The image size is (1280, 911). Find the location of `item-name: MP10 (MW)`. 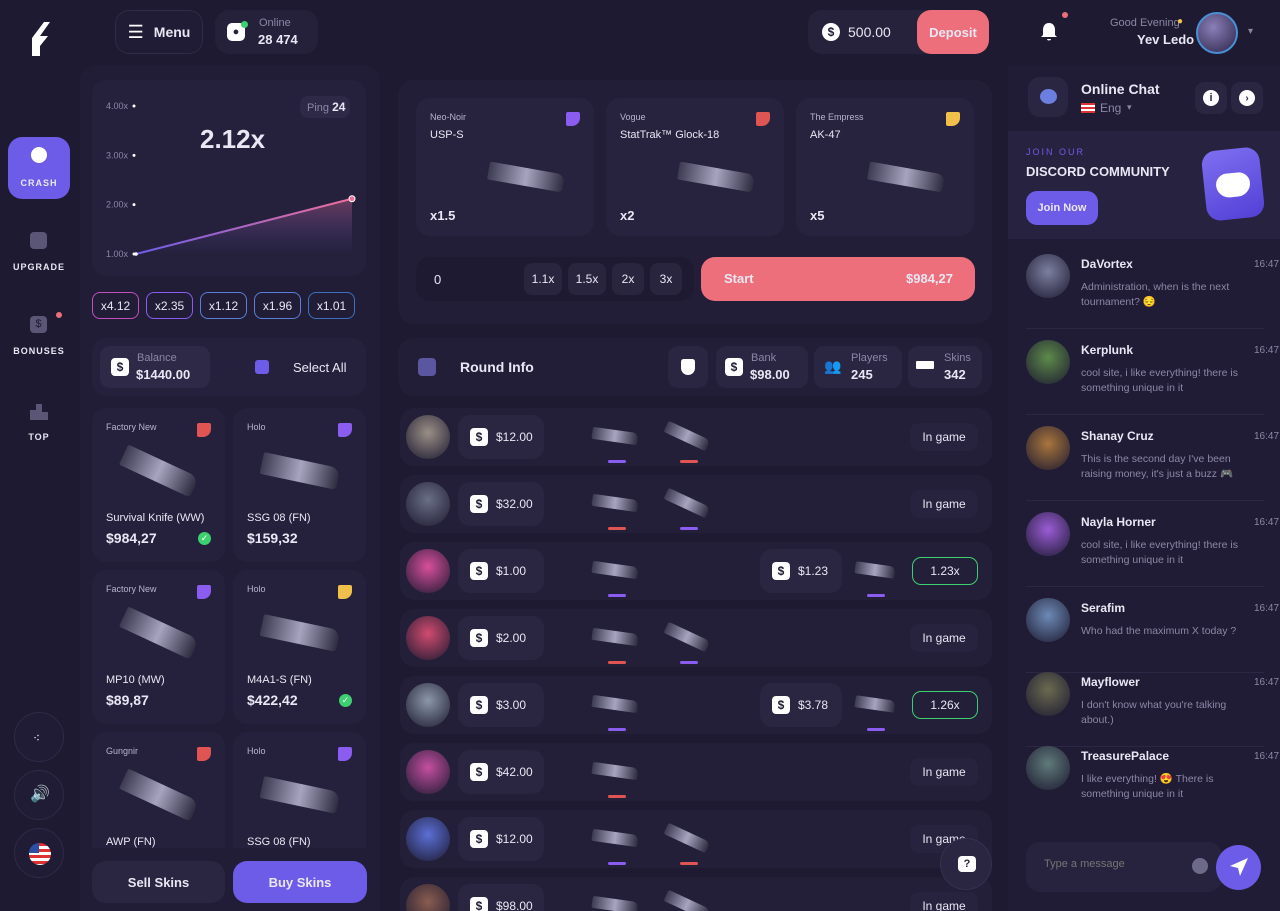

item-name: MP10 (MW) is located at coordinates (135, 680).